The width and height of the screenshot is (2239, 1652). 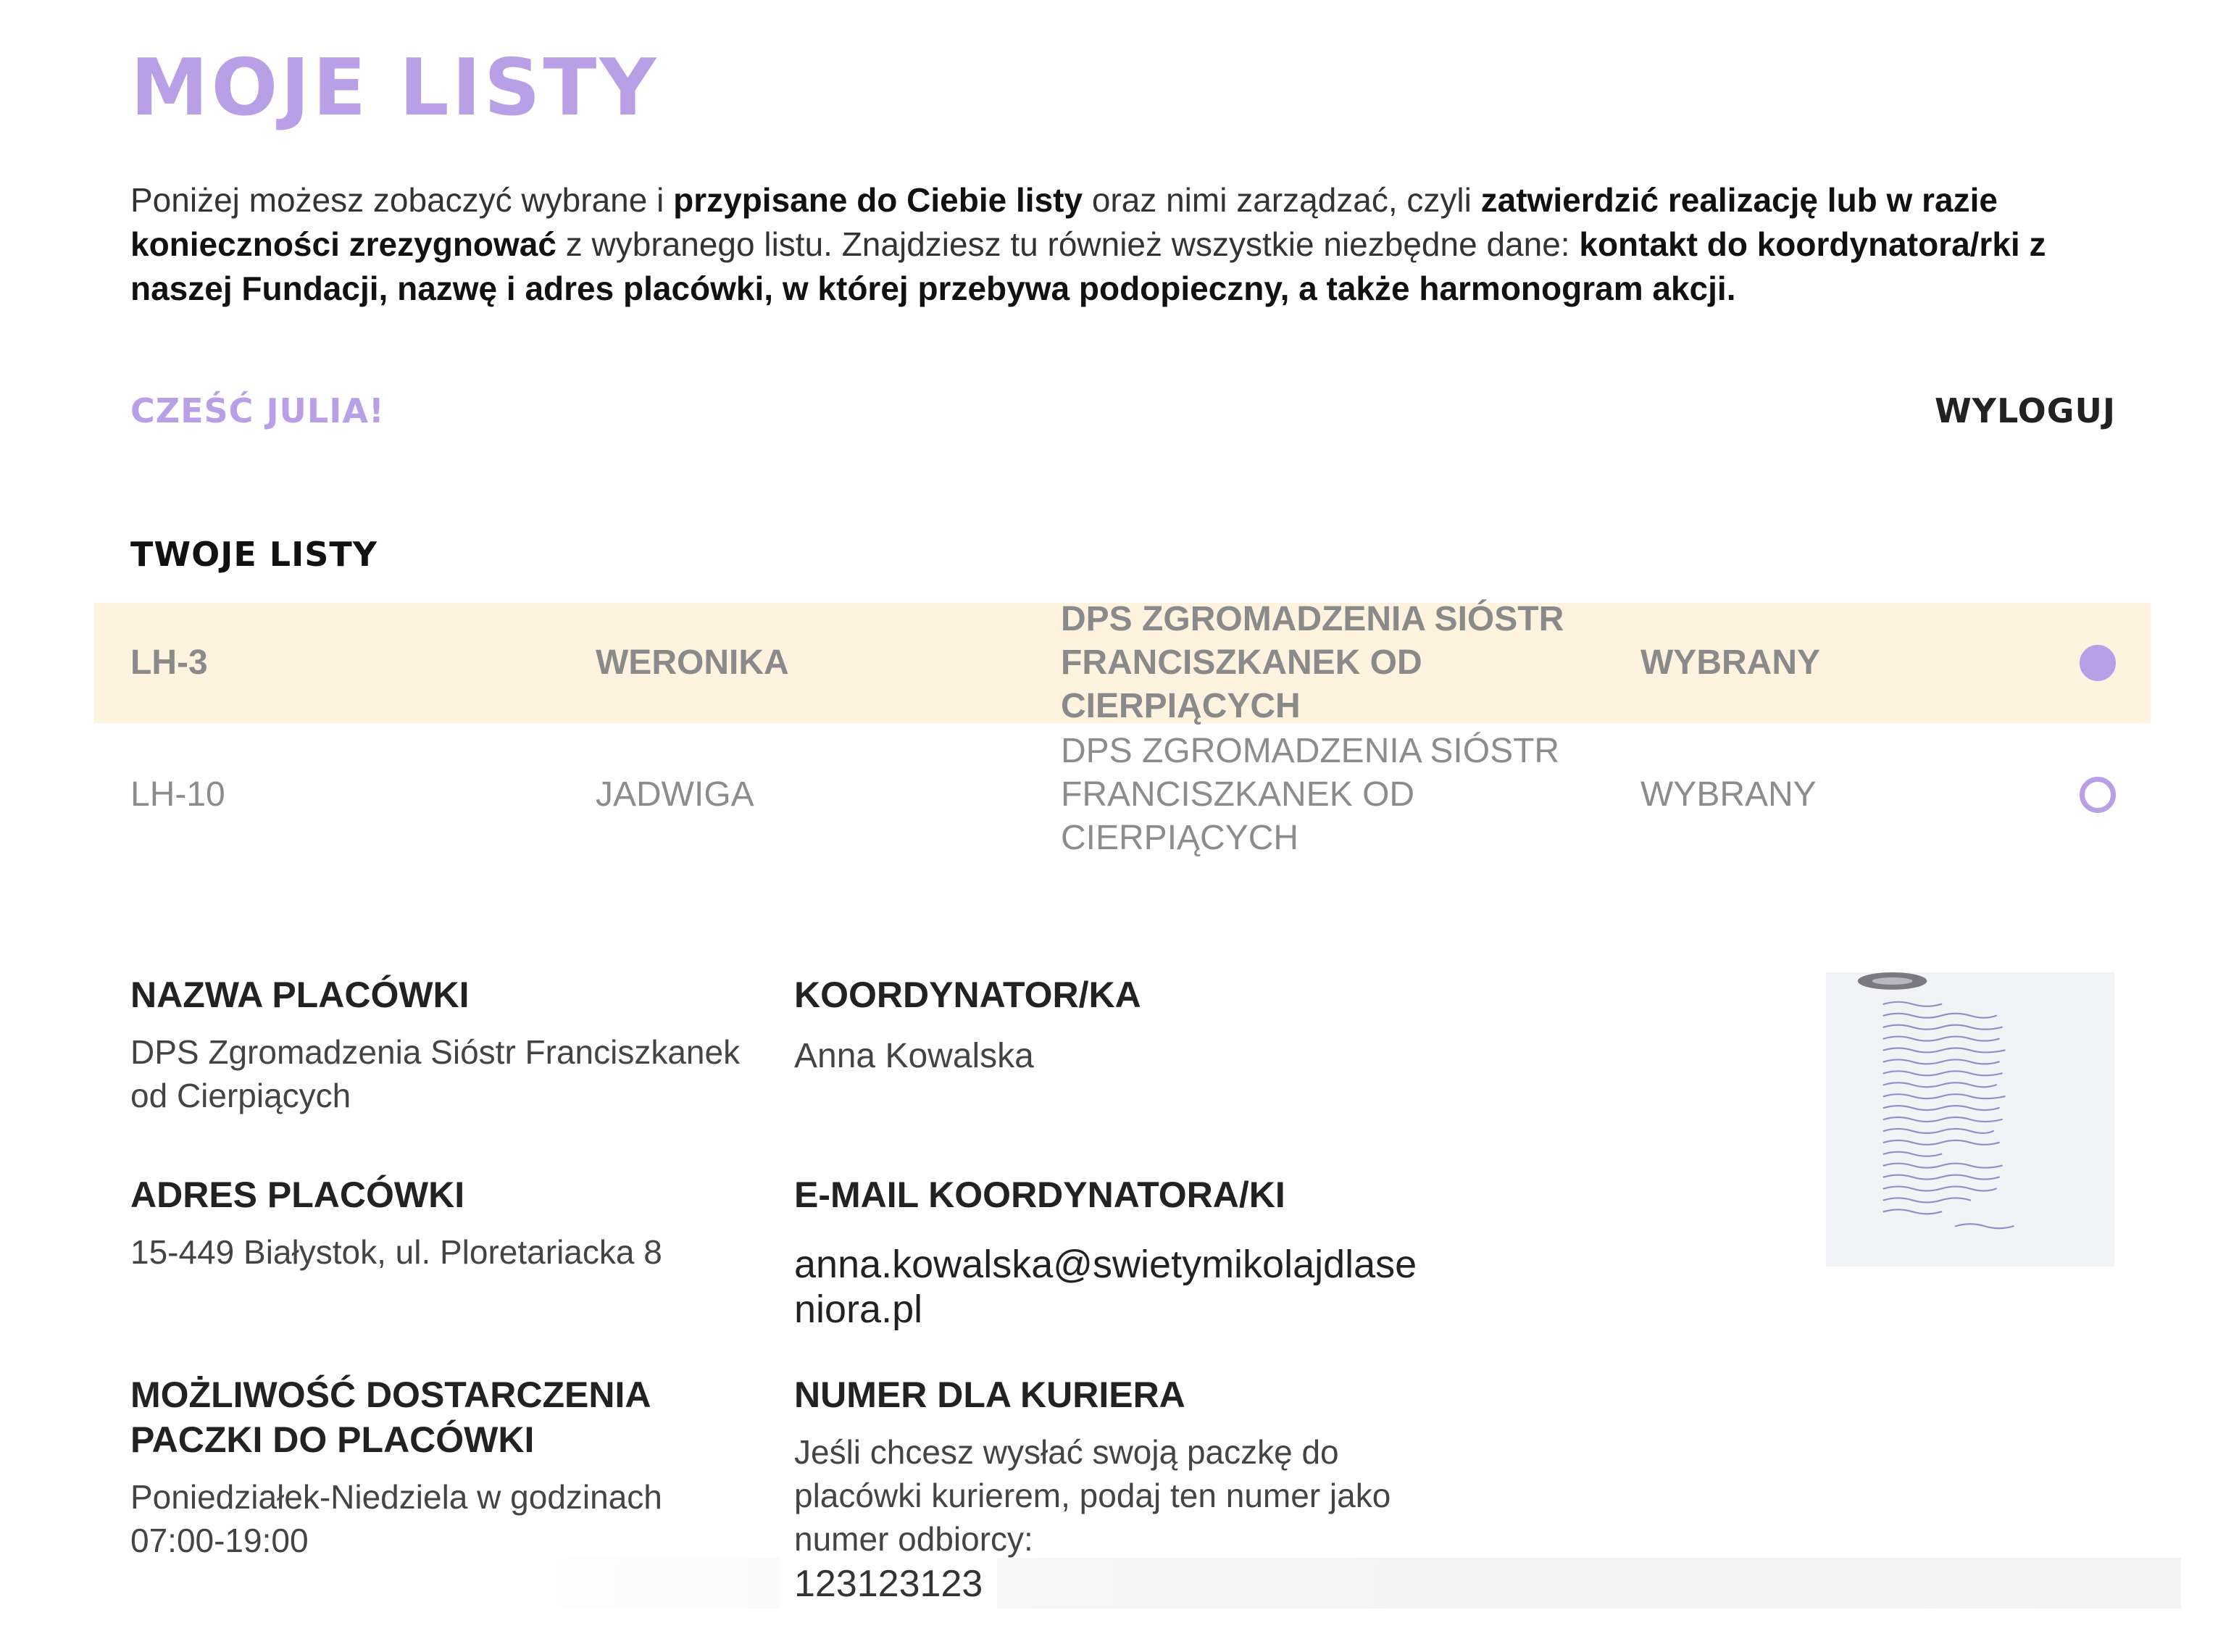 What do you see at coordinates (989, 1394) in the screenshot?
I see `courier-label: NUMER DLA KURIERA` at bounding box center [989, 1394].